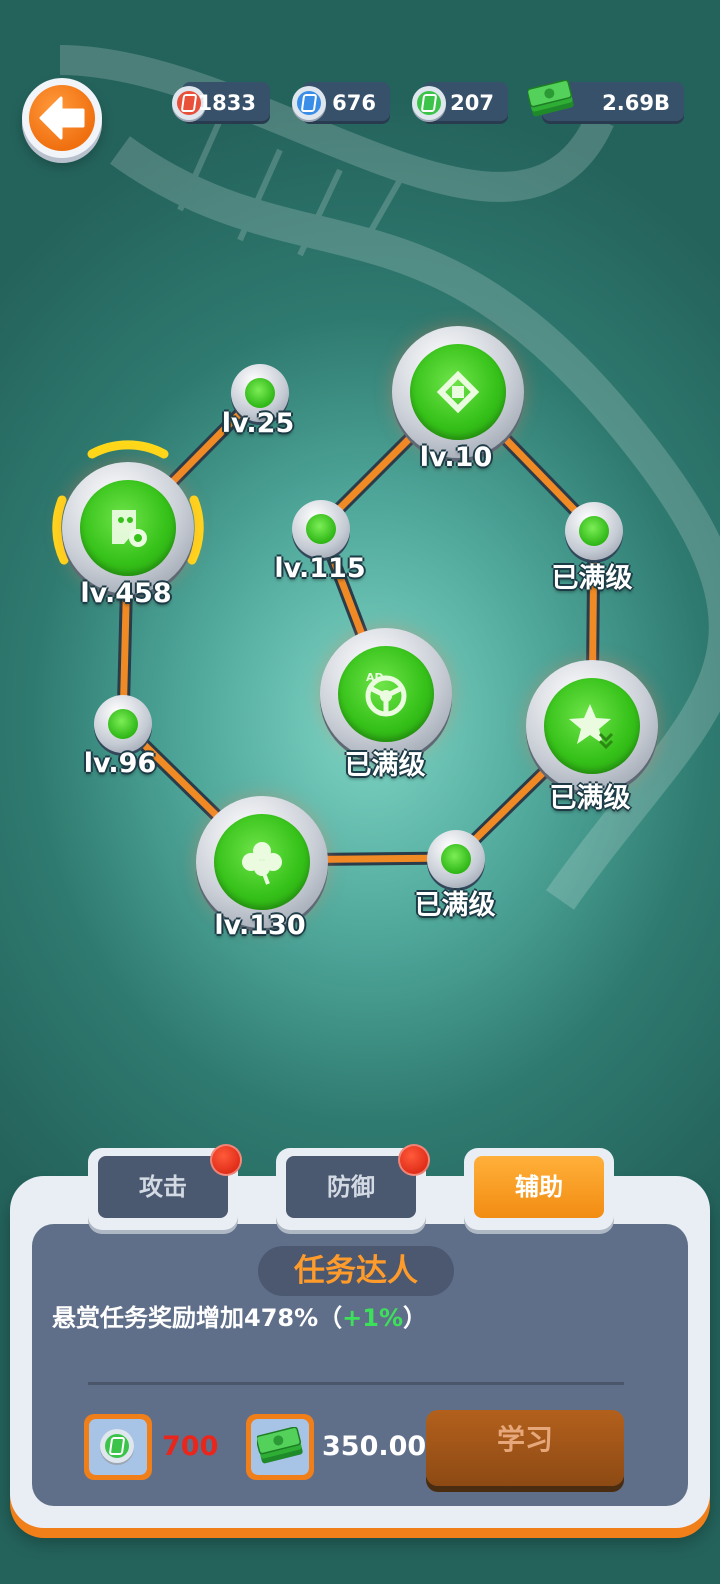  I want to click on clover-icon, so click(262, 863).